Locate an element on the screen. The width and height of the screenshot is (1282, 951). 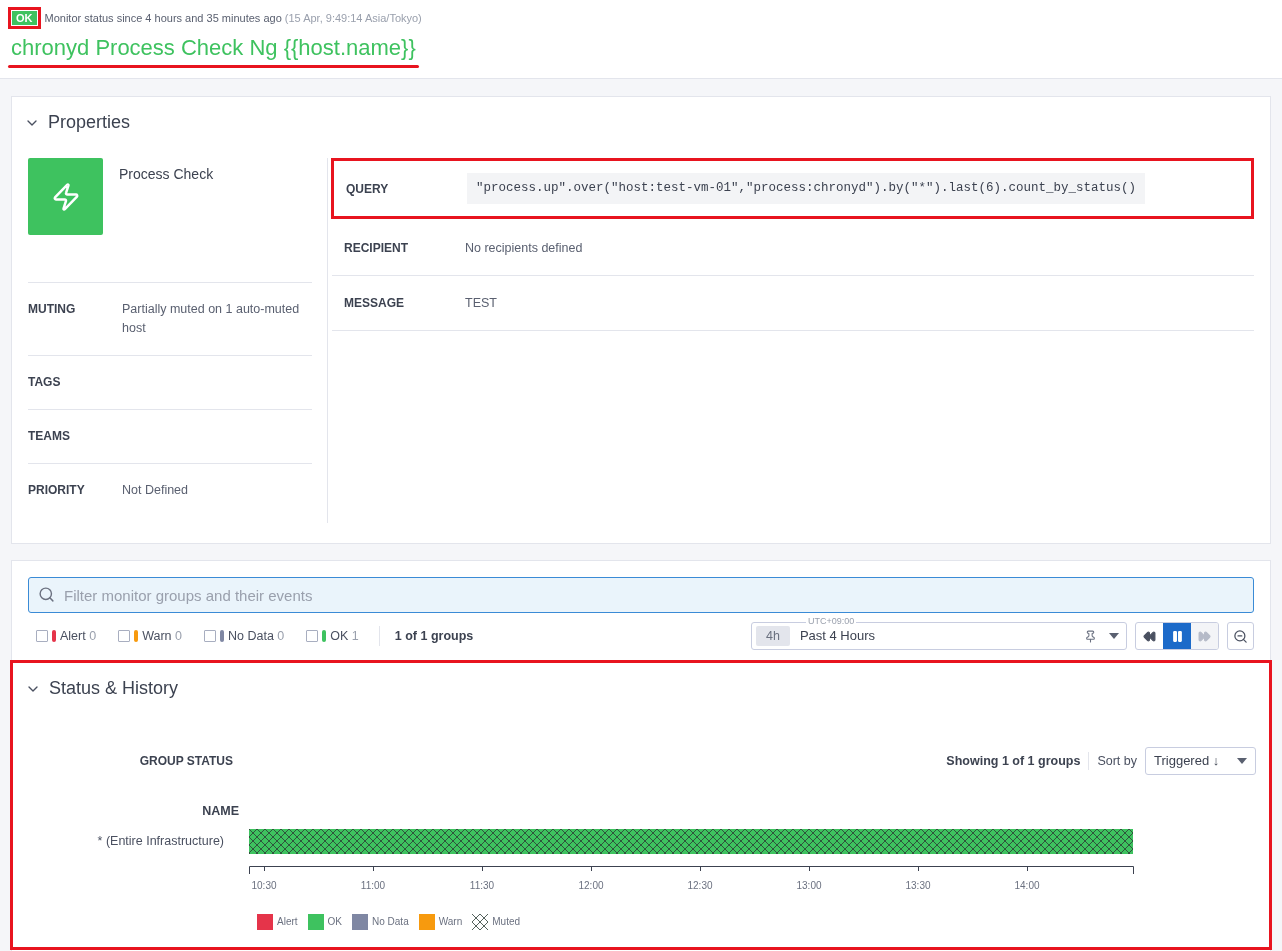
status-text: Monitor status since 4 hours and 35 minutes ago (15 Apr, 9:49:14 Asia/Tokyo) is located at coordinates (233, 18).